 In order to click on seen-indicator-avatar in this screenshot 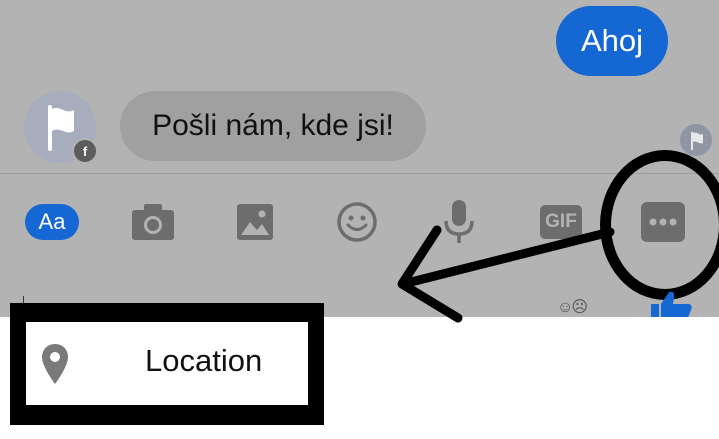, I will do `click(696, 140)`.